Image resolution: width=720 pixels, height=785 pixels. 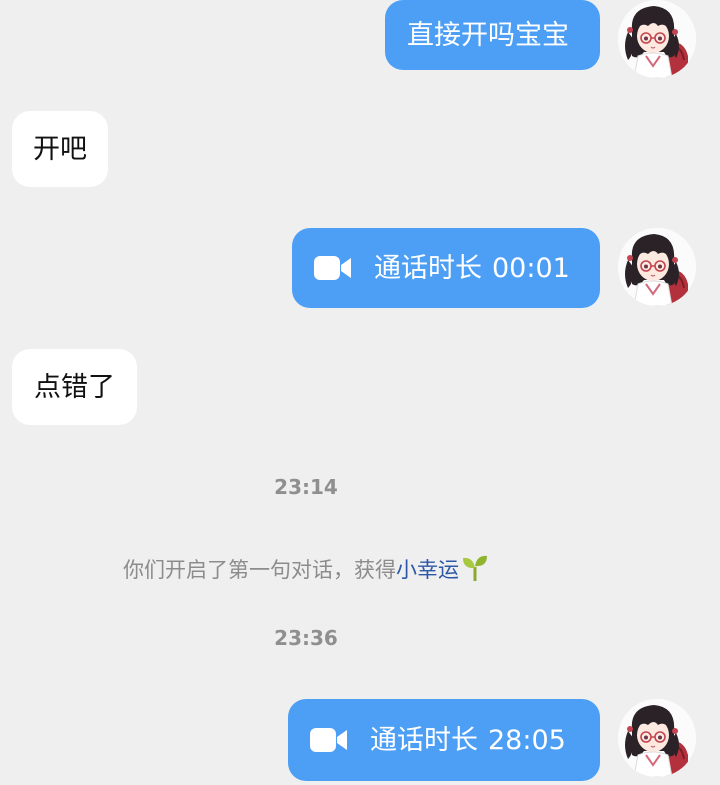 I want to click on message-text: 直接开吗宝宝, so click(x=488, y=35).